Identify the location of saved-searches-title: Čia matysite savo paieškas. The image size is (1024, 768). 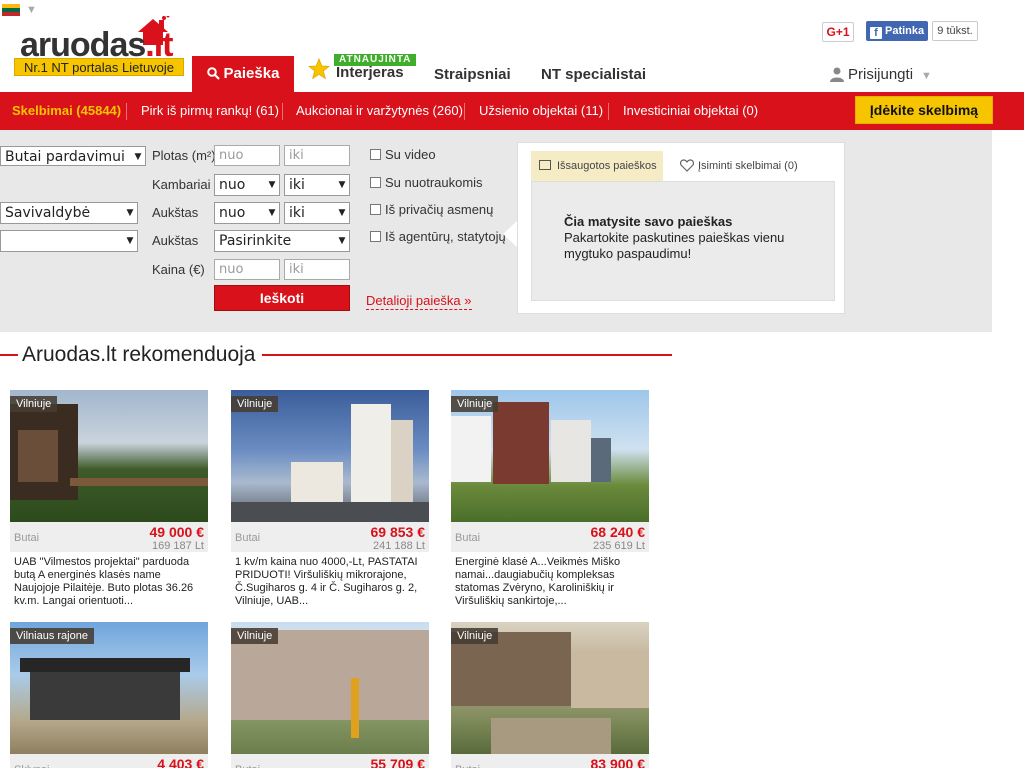
(648, 221).